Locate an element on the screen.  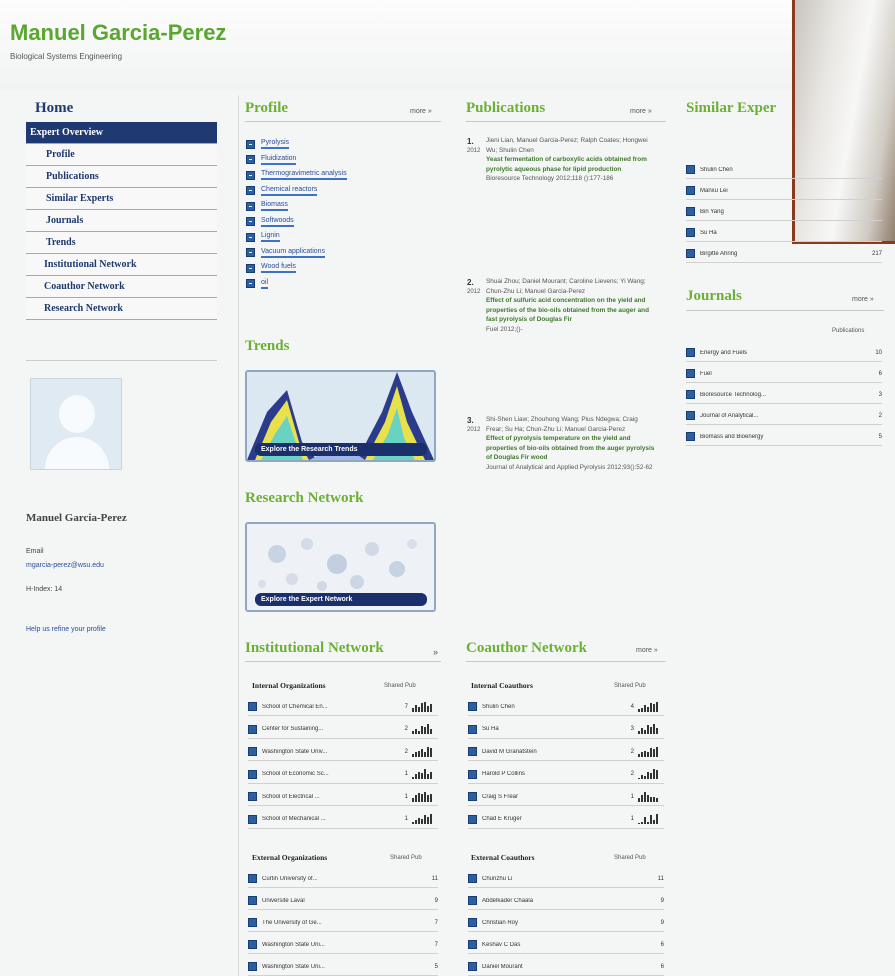
external-coauthor-row: Chunzhu Li 11 is located at coordinates (566, 879).